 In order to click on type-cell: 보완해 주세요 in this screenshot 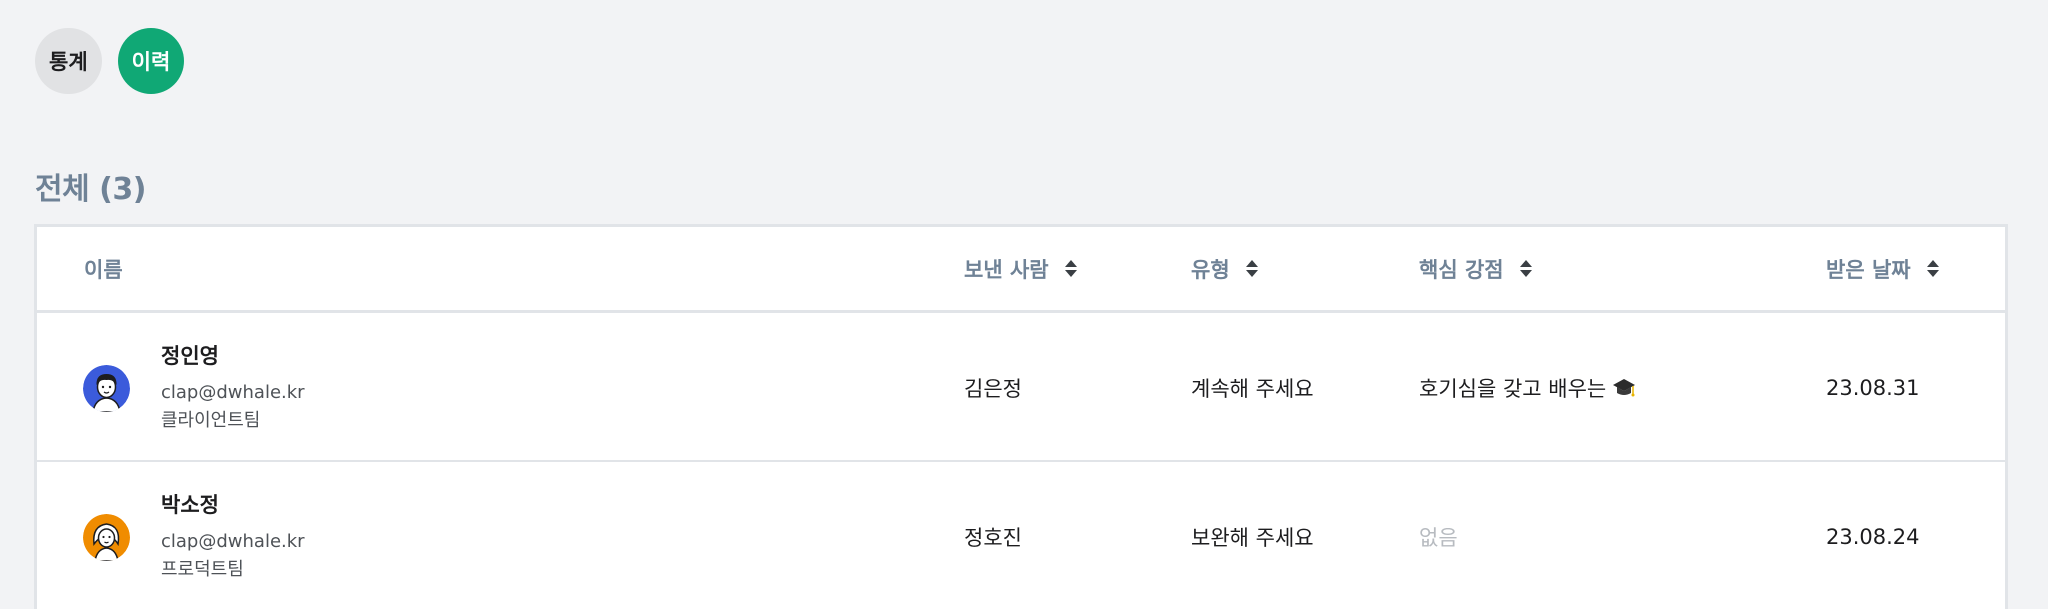, I will do `click(1252, 537)`.